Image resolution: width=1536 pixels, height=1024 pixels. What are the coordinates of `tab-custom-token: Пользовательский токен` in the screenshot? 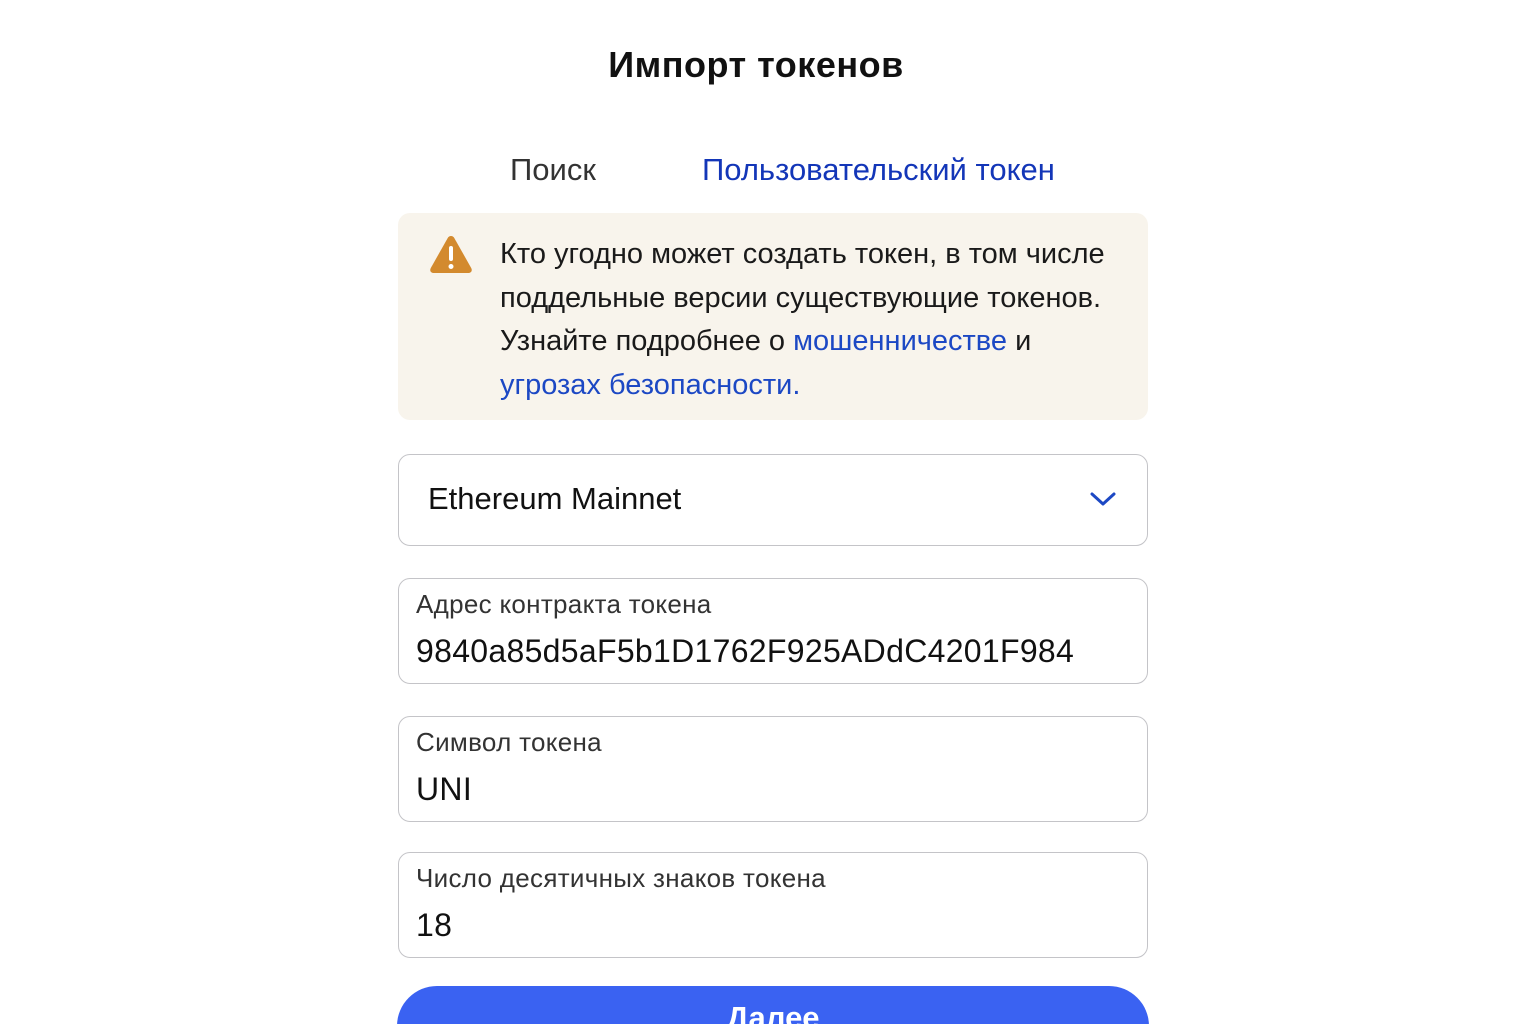 It's located at (878, 170).